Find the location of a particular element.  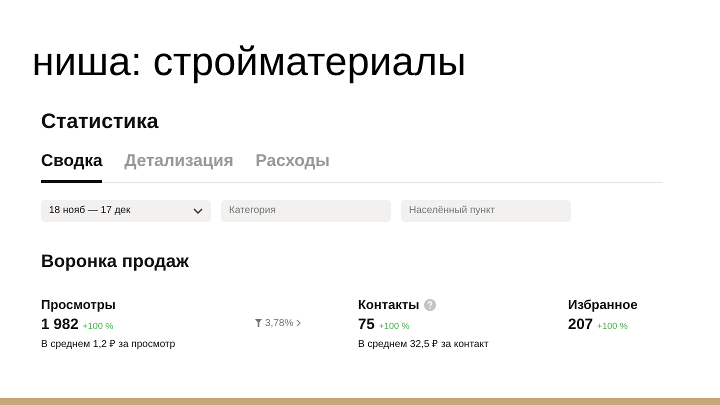

chevron-down-icon is located at coordinates (198, 211).